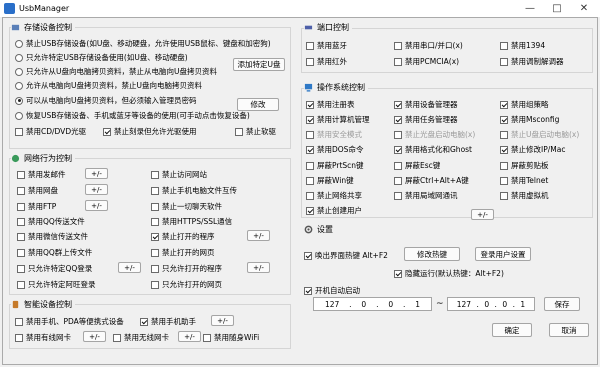 The width and height of the screenshot is (600, 367). Describe the element at coordinates (334, 195) in the screenshot. I see `system-item: 禁止网络共享` at that location.